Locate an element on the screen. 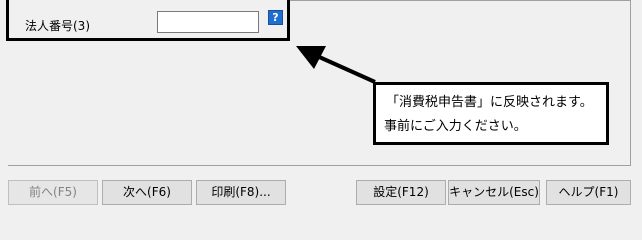 This screenshot has height=240, width=642. callout-text-line2: 事前にご入力ください。 is located at coordinates (455, 126).